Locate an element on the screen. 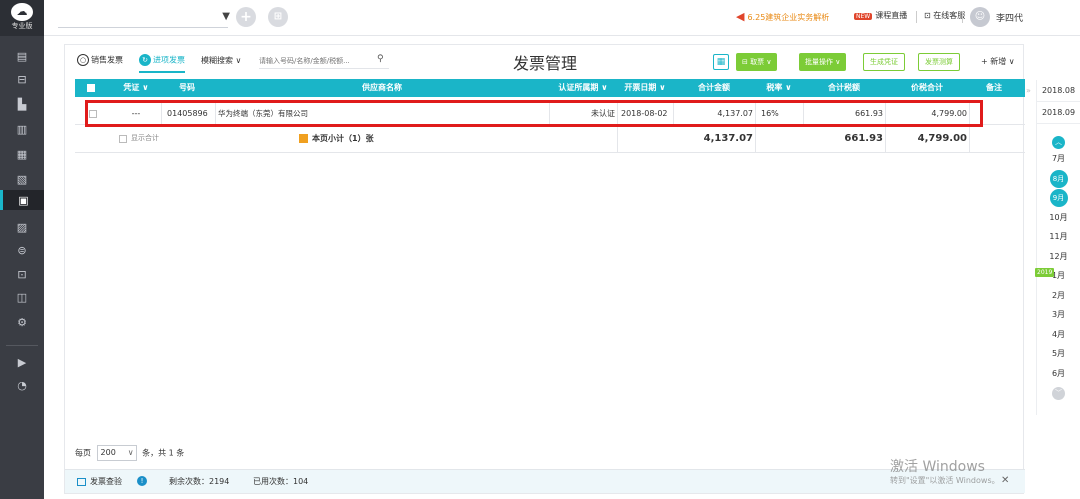 This screenshot has height=499, width=1080. add-circle-button: + is located at coordinates (246, 17).